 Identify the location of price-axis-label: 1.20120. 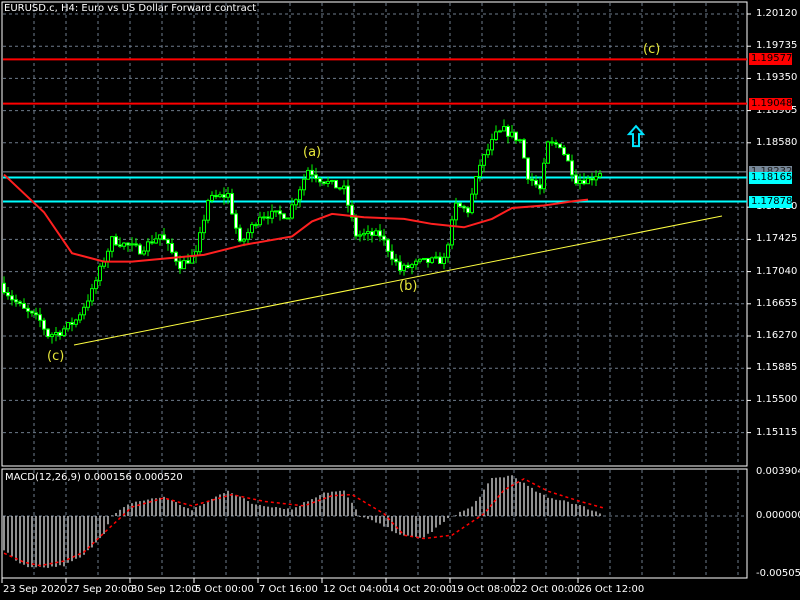
(777, 13).